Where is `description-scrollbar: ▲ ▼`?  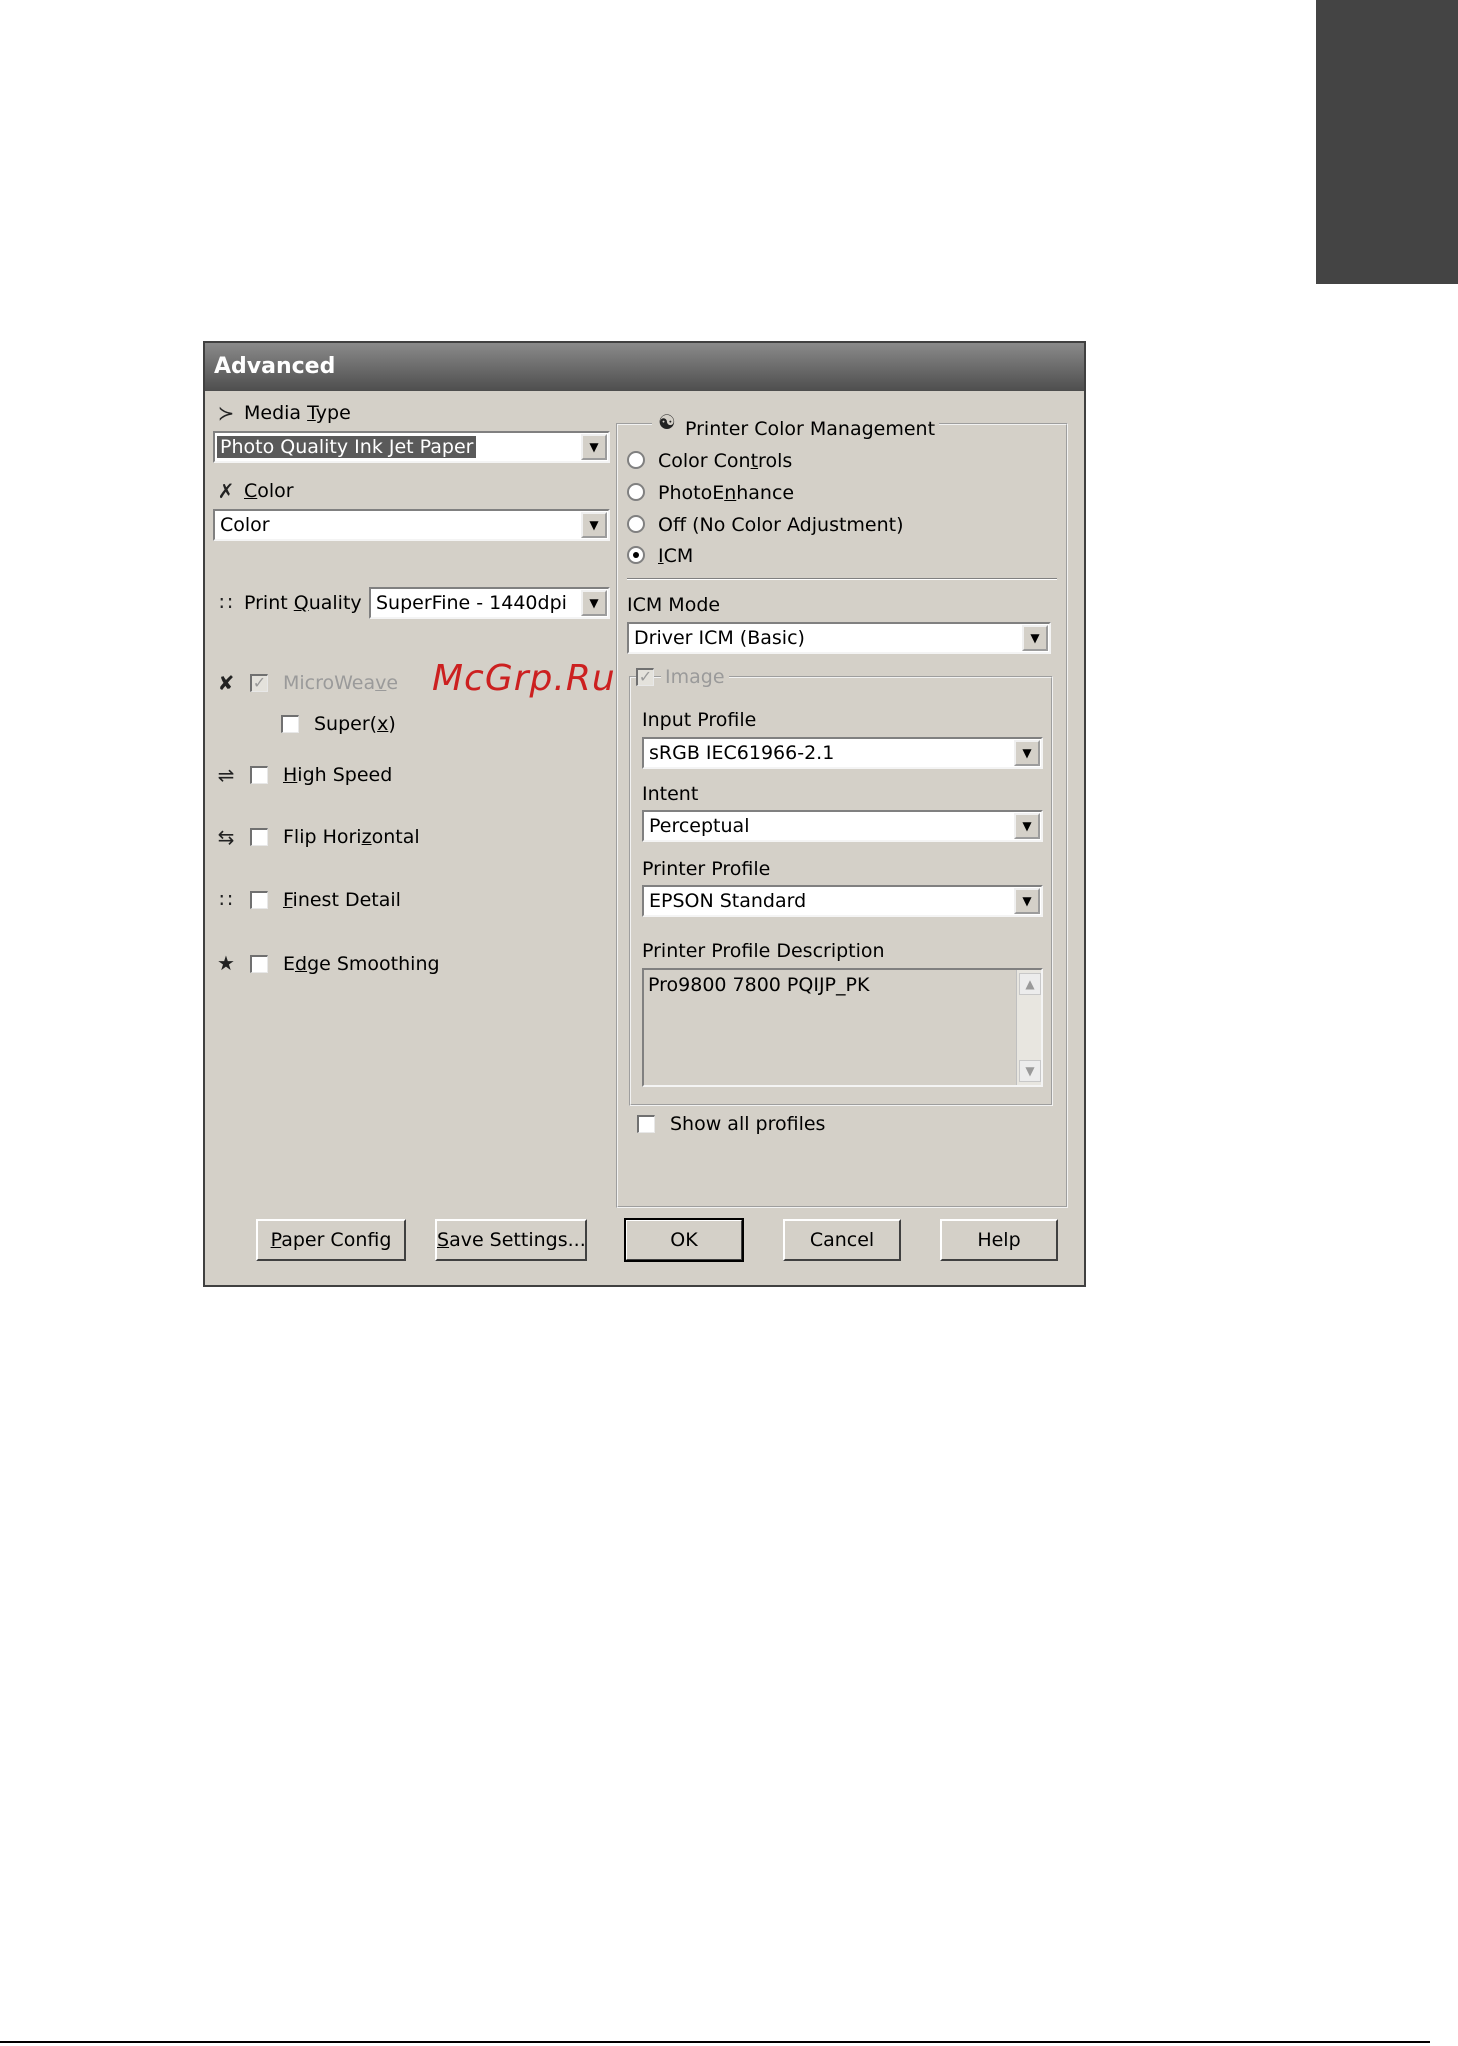 description-scrollbar: ▲ ▼ is located at coordinates (1028, 1027).